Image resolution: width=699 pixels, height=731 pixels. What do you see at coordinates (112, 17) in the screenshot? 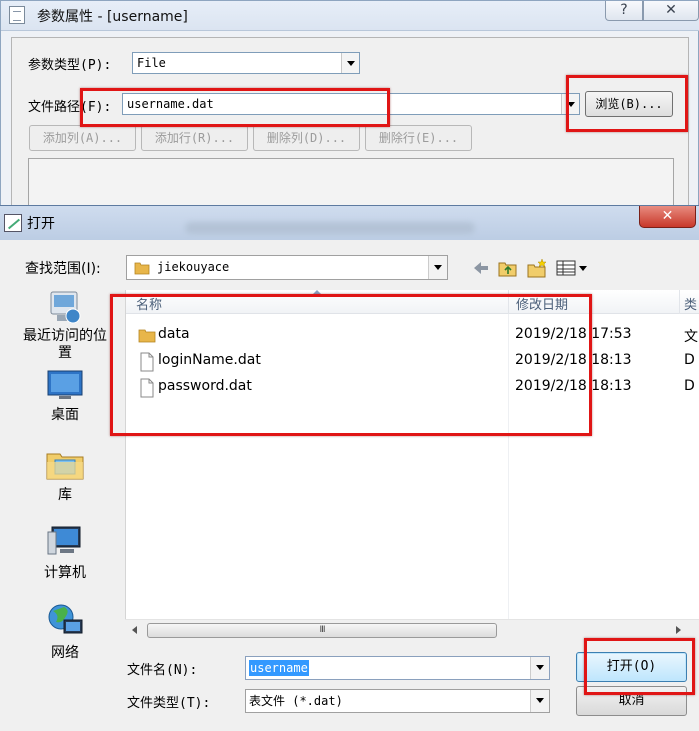
I see `param-dialog-title: 参数属性 - [username]` at bounding box center [112, 17].